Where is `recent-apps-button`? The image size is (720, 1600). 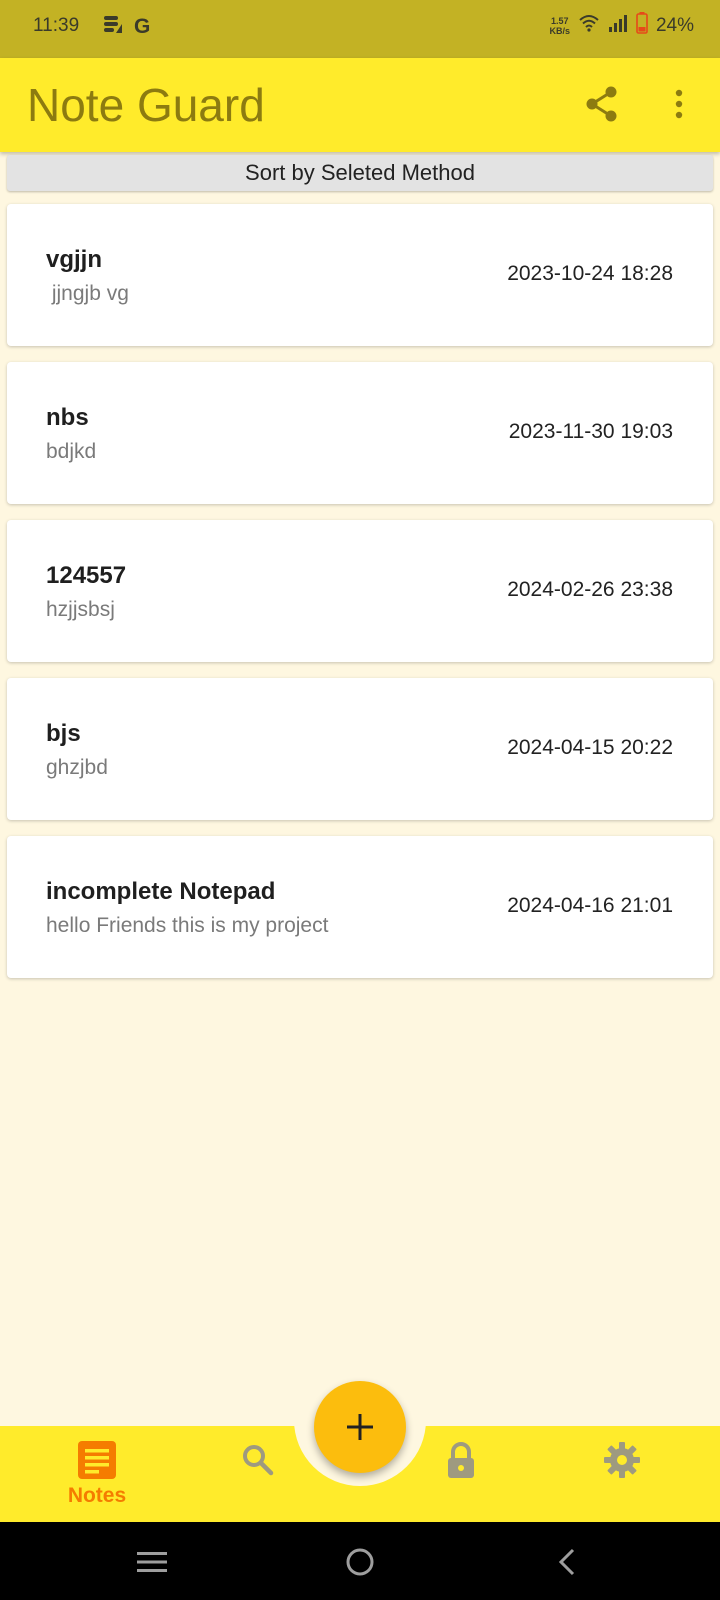 recent-apps-button is located at coordinates (152, 1562).